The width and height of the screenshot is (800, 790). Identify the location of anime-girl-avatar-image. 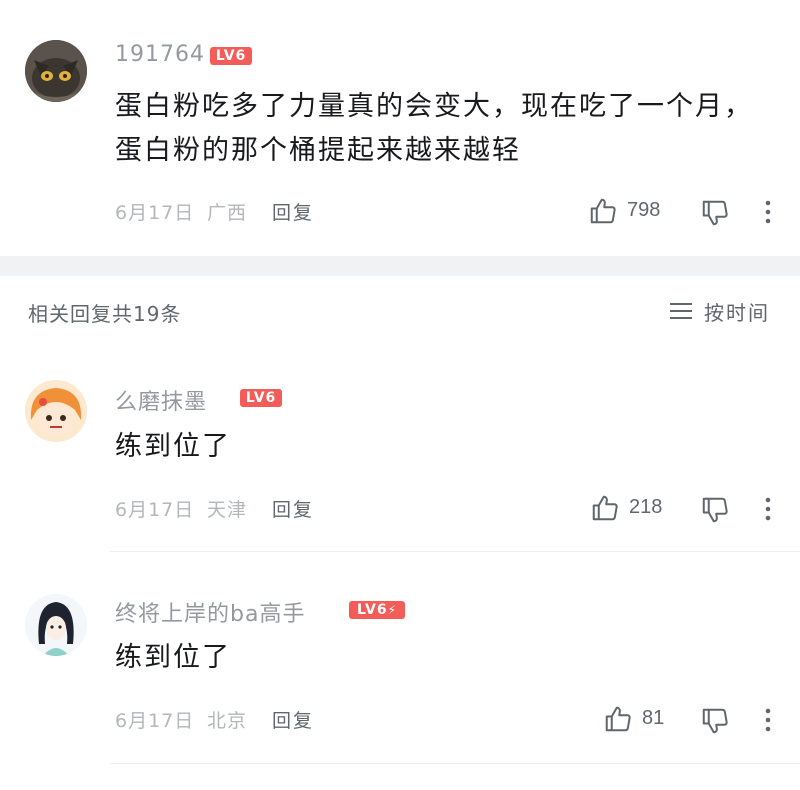
(56, 411).